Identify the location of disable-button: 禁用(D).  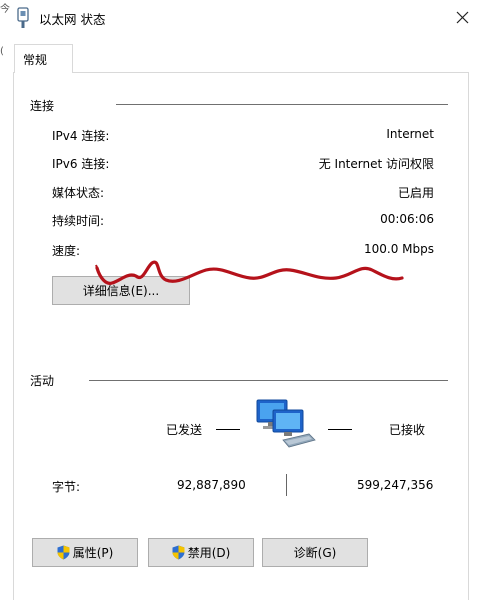
(201, 552).